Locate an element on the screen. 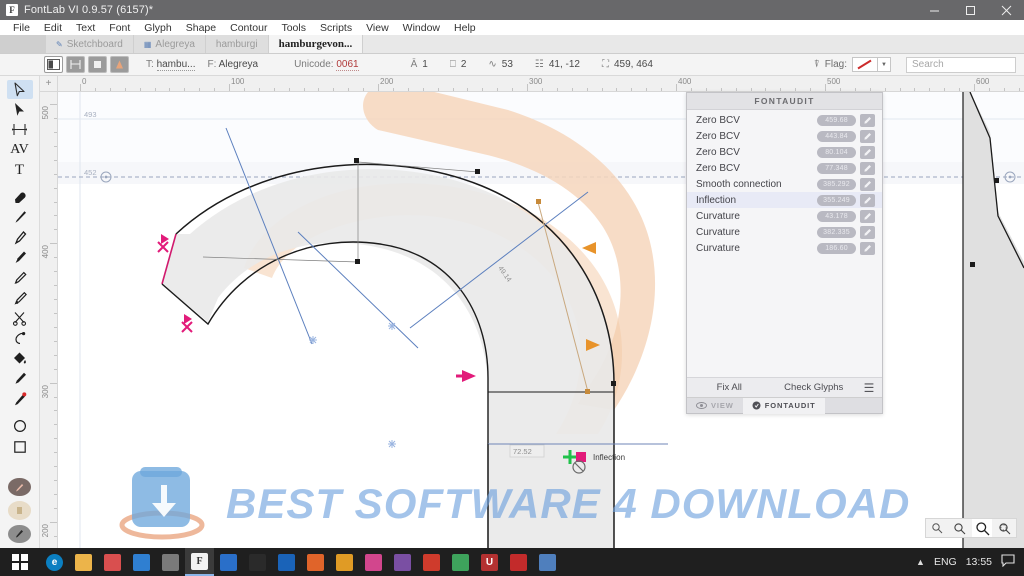  tool-option-pen-round is located at coordinates (19, 487).